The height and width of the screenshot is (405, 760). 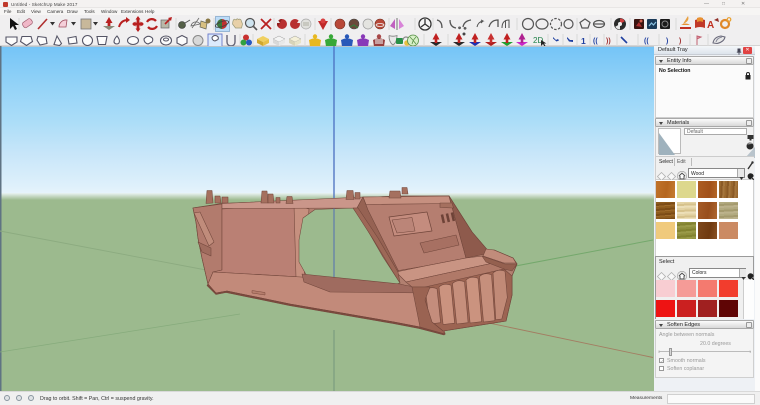 What do you see at coordinates (710, 25) in the screenshot?
I see `svg-text: A` at bounding box center [710, 25].